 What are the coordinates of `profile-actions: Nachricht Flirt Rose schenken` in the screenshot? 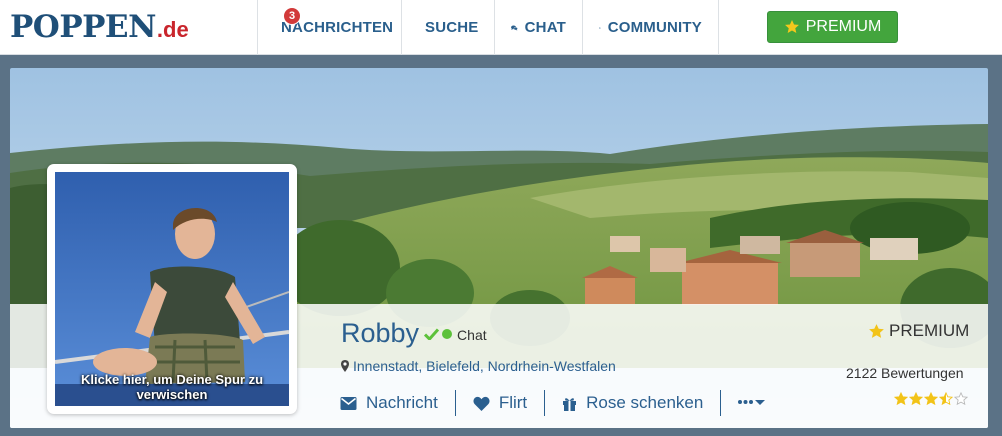 It's located at (557, 403).